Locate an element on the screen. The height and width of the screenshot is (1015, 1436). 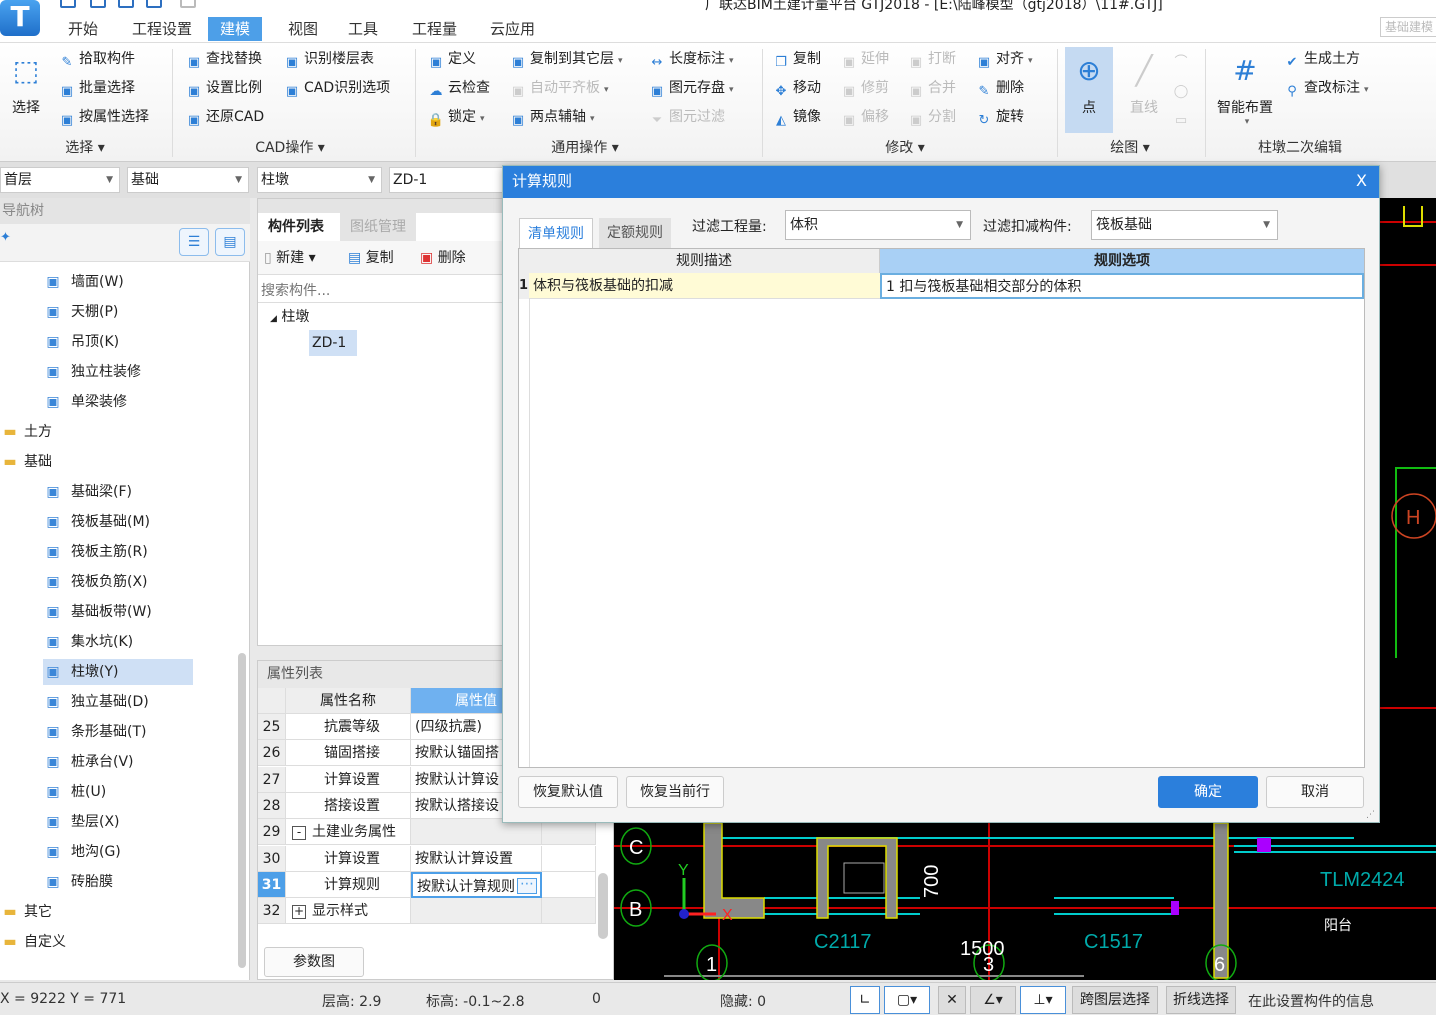
ok-button: 确定 is located at coordinates (1208, 792).